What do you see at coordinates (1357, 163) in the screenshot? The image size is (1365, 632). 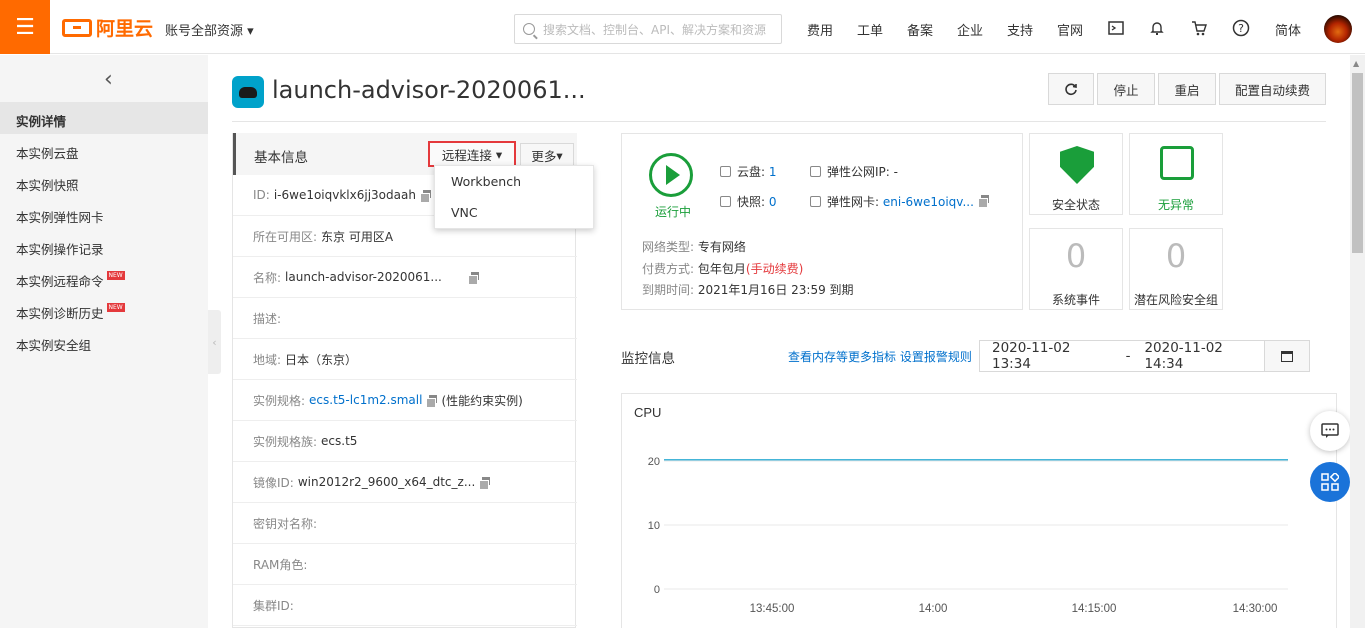 I see `scrollbar-thumb` at bounding box center [1357, 163].